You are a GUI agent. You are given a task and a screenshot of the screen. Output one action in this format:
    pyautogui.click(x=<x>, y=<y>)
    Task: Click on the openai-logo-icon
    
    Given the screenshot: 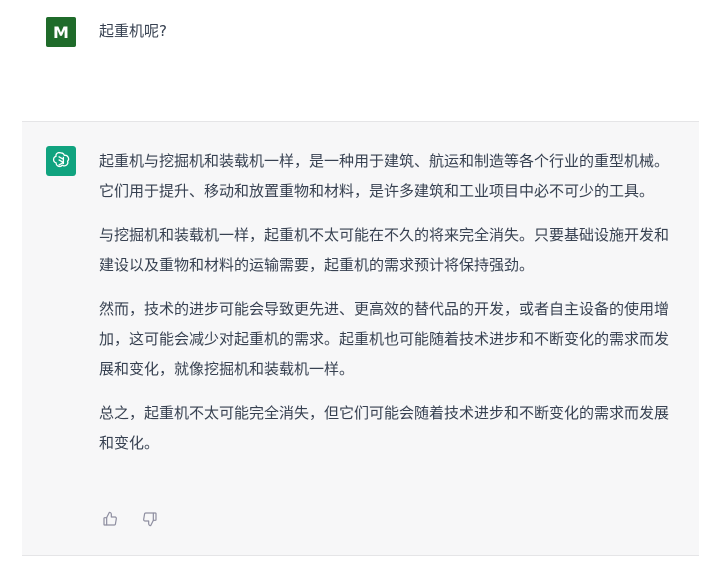 What is the action you would take?
    pyautogui.click(x=61, y=161)
    